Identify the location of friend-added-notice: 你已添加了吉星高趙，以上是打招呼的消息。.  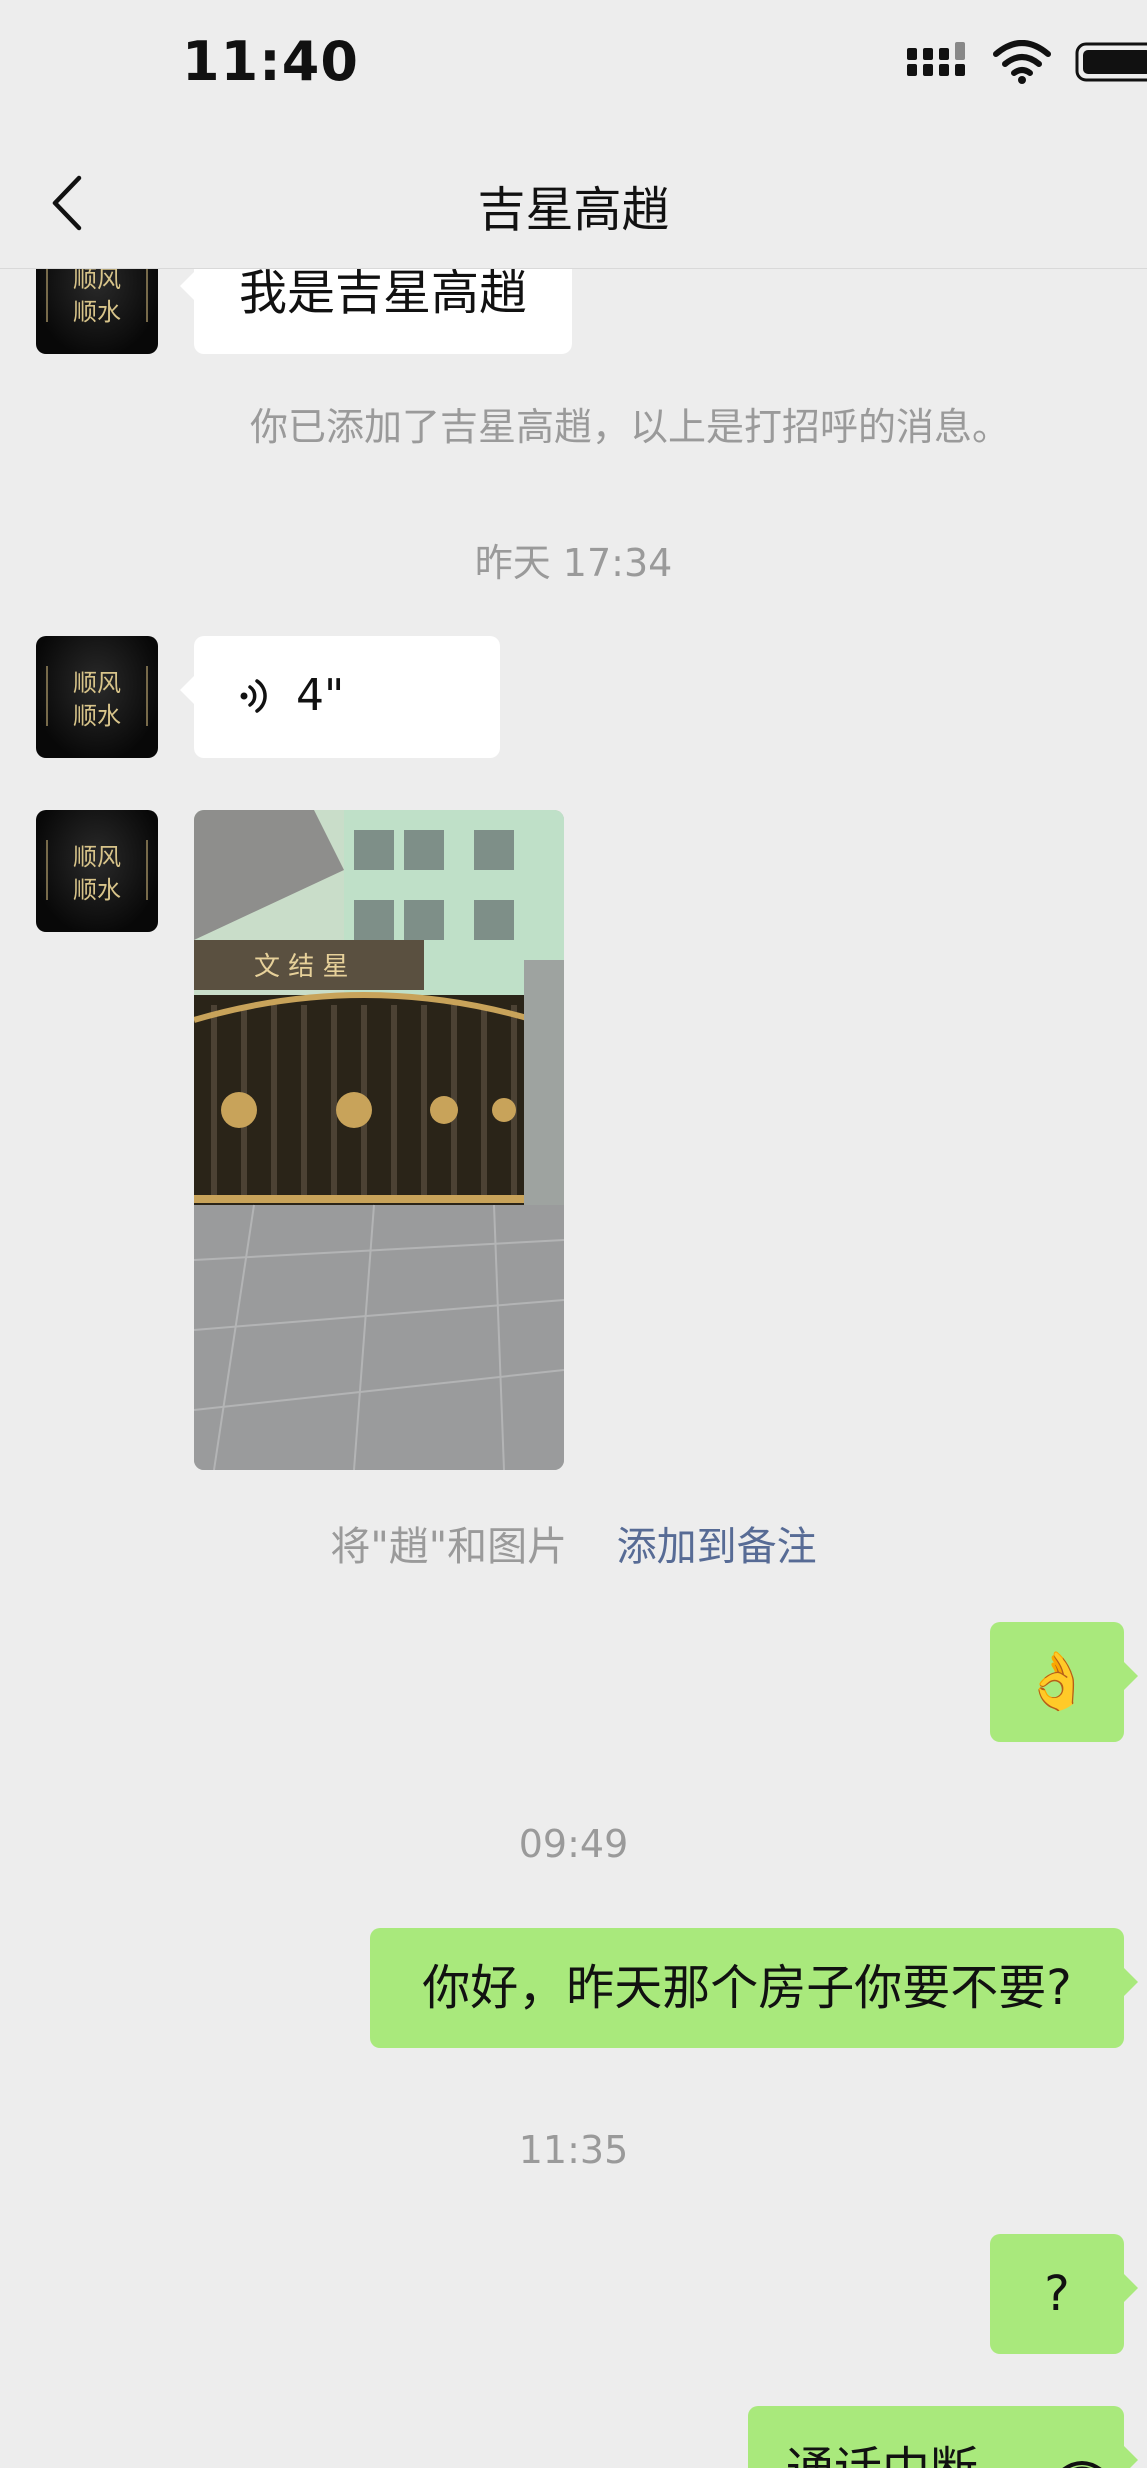
(630, 427).